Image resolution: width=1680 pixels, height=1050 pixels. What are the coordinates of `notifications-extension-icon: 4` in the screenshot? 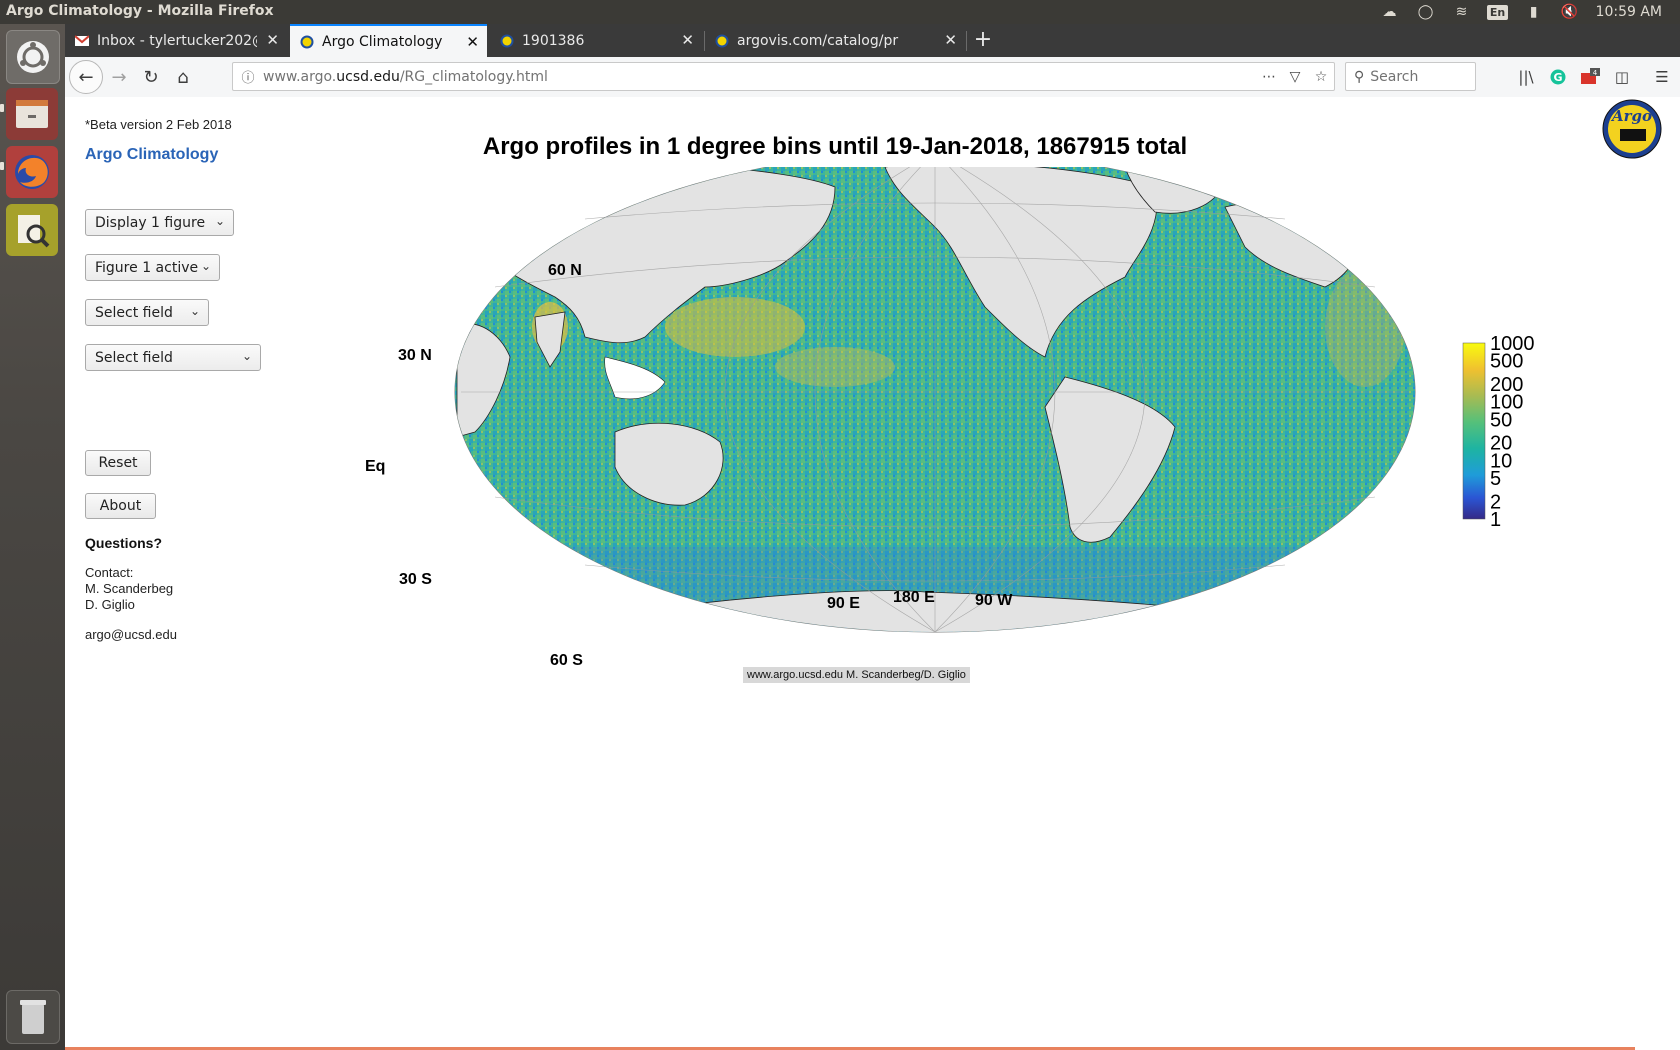 It's located at (1590, 77).